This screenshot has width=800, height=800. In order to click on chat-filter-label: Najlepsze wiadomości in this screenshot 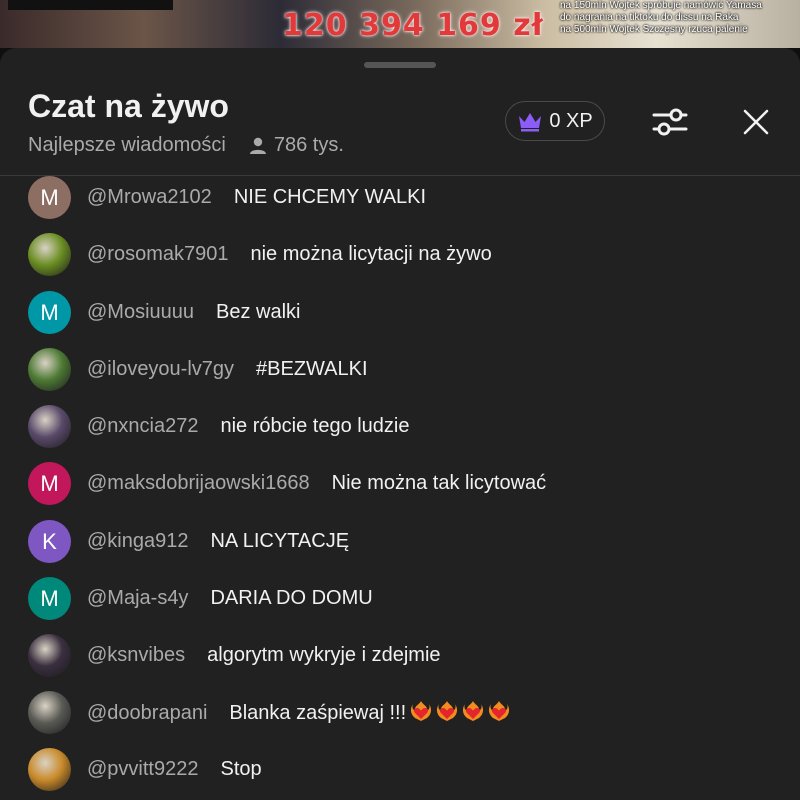, I will do `click(127, 145)`.